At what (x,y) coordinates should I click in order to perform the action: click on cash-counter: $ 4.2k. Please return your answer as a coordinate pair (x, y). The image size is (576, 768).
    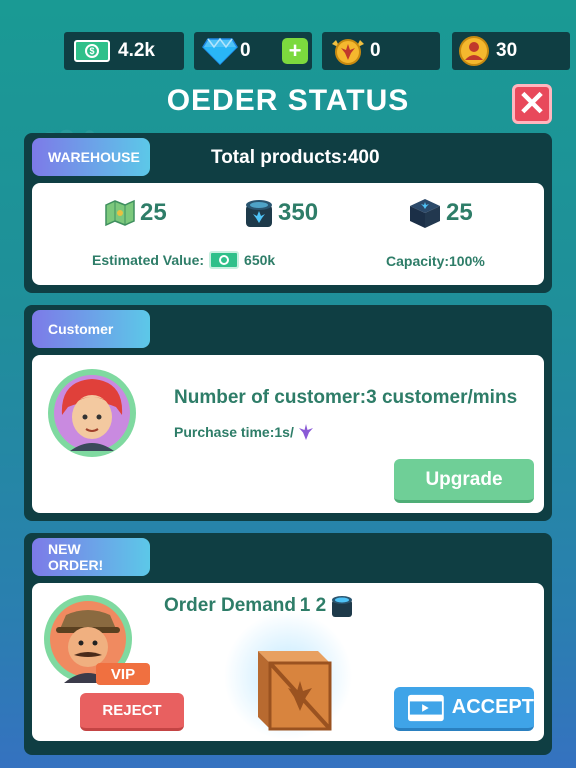
    Looking at the image, I should click on (124, 51).